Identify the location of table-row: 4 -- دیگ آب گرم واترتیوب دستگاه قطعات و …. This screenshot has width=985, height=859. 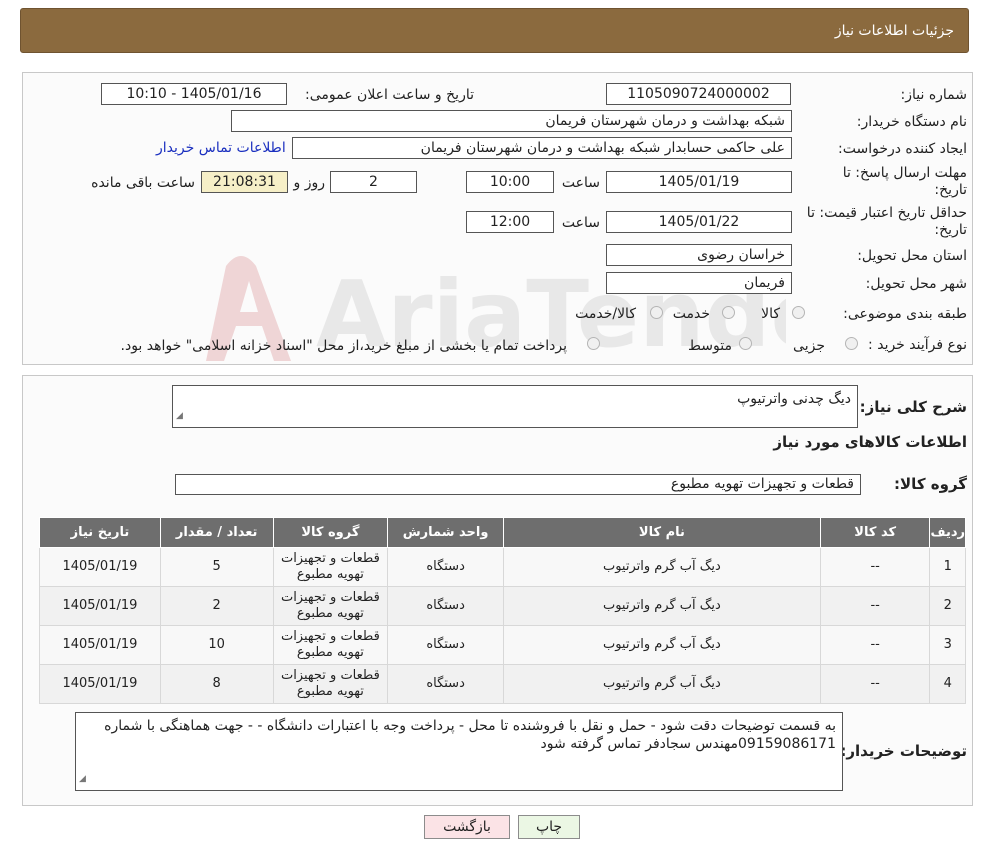
(502, 684).